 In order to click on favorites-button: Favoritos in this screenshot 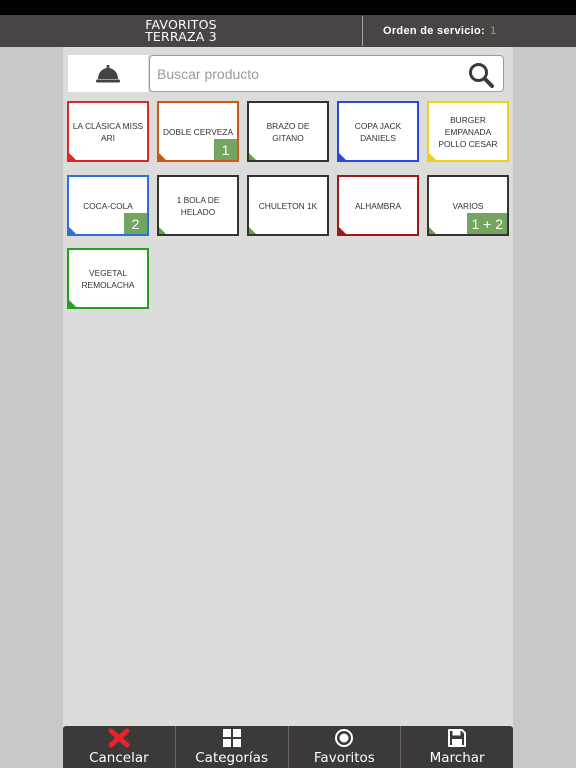, I will do `click(344, 747)`.